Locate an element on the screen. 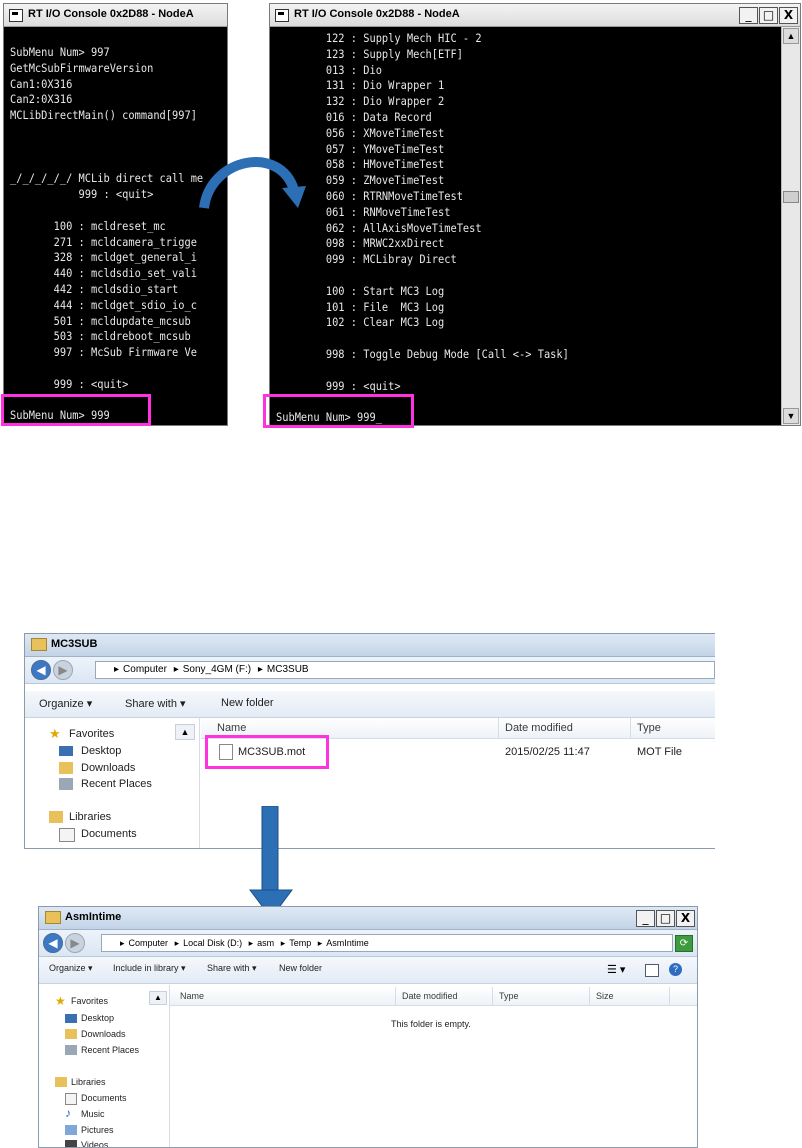 The width and height of the screenshot is (802, 1148). breadcrumb-item: asm is located at coordinates (265, 943).